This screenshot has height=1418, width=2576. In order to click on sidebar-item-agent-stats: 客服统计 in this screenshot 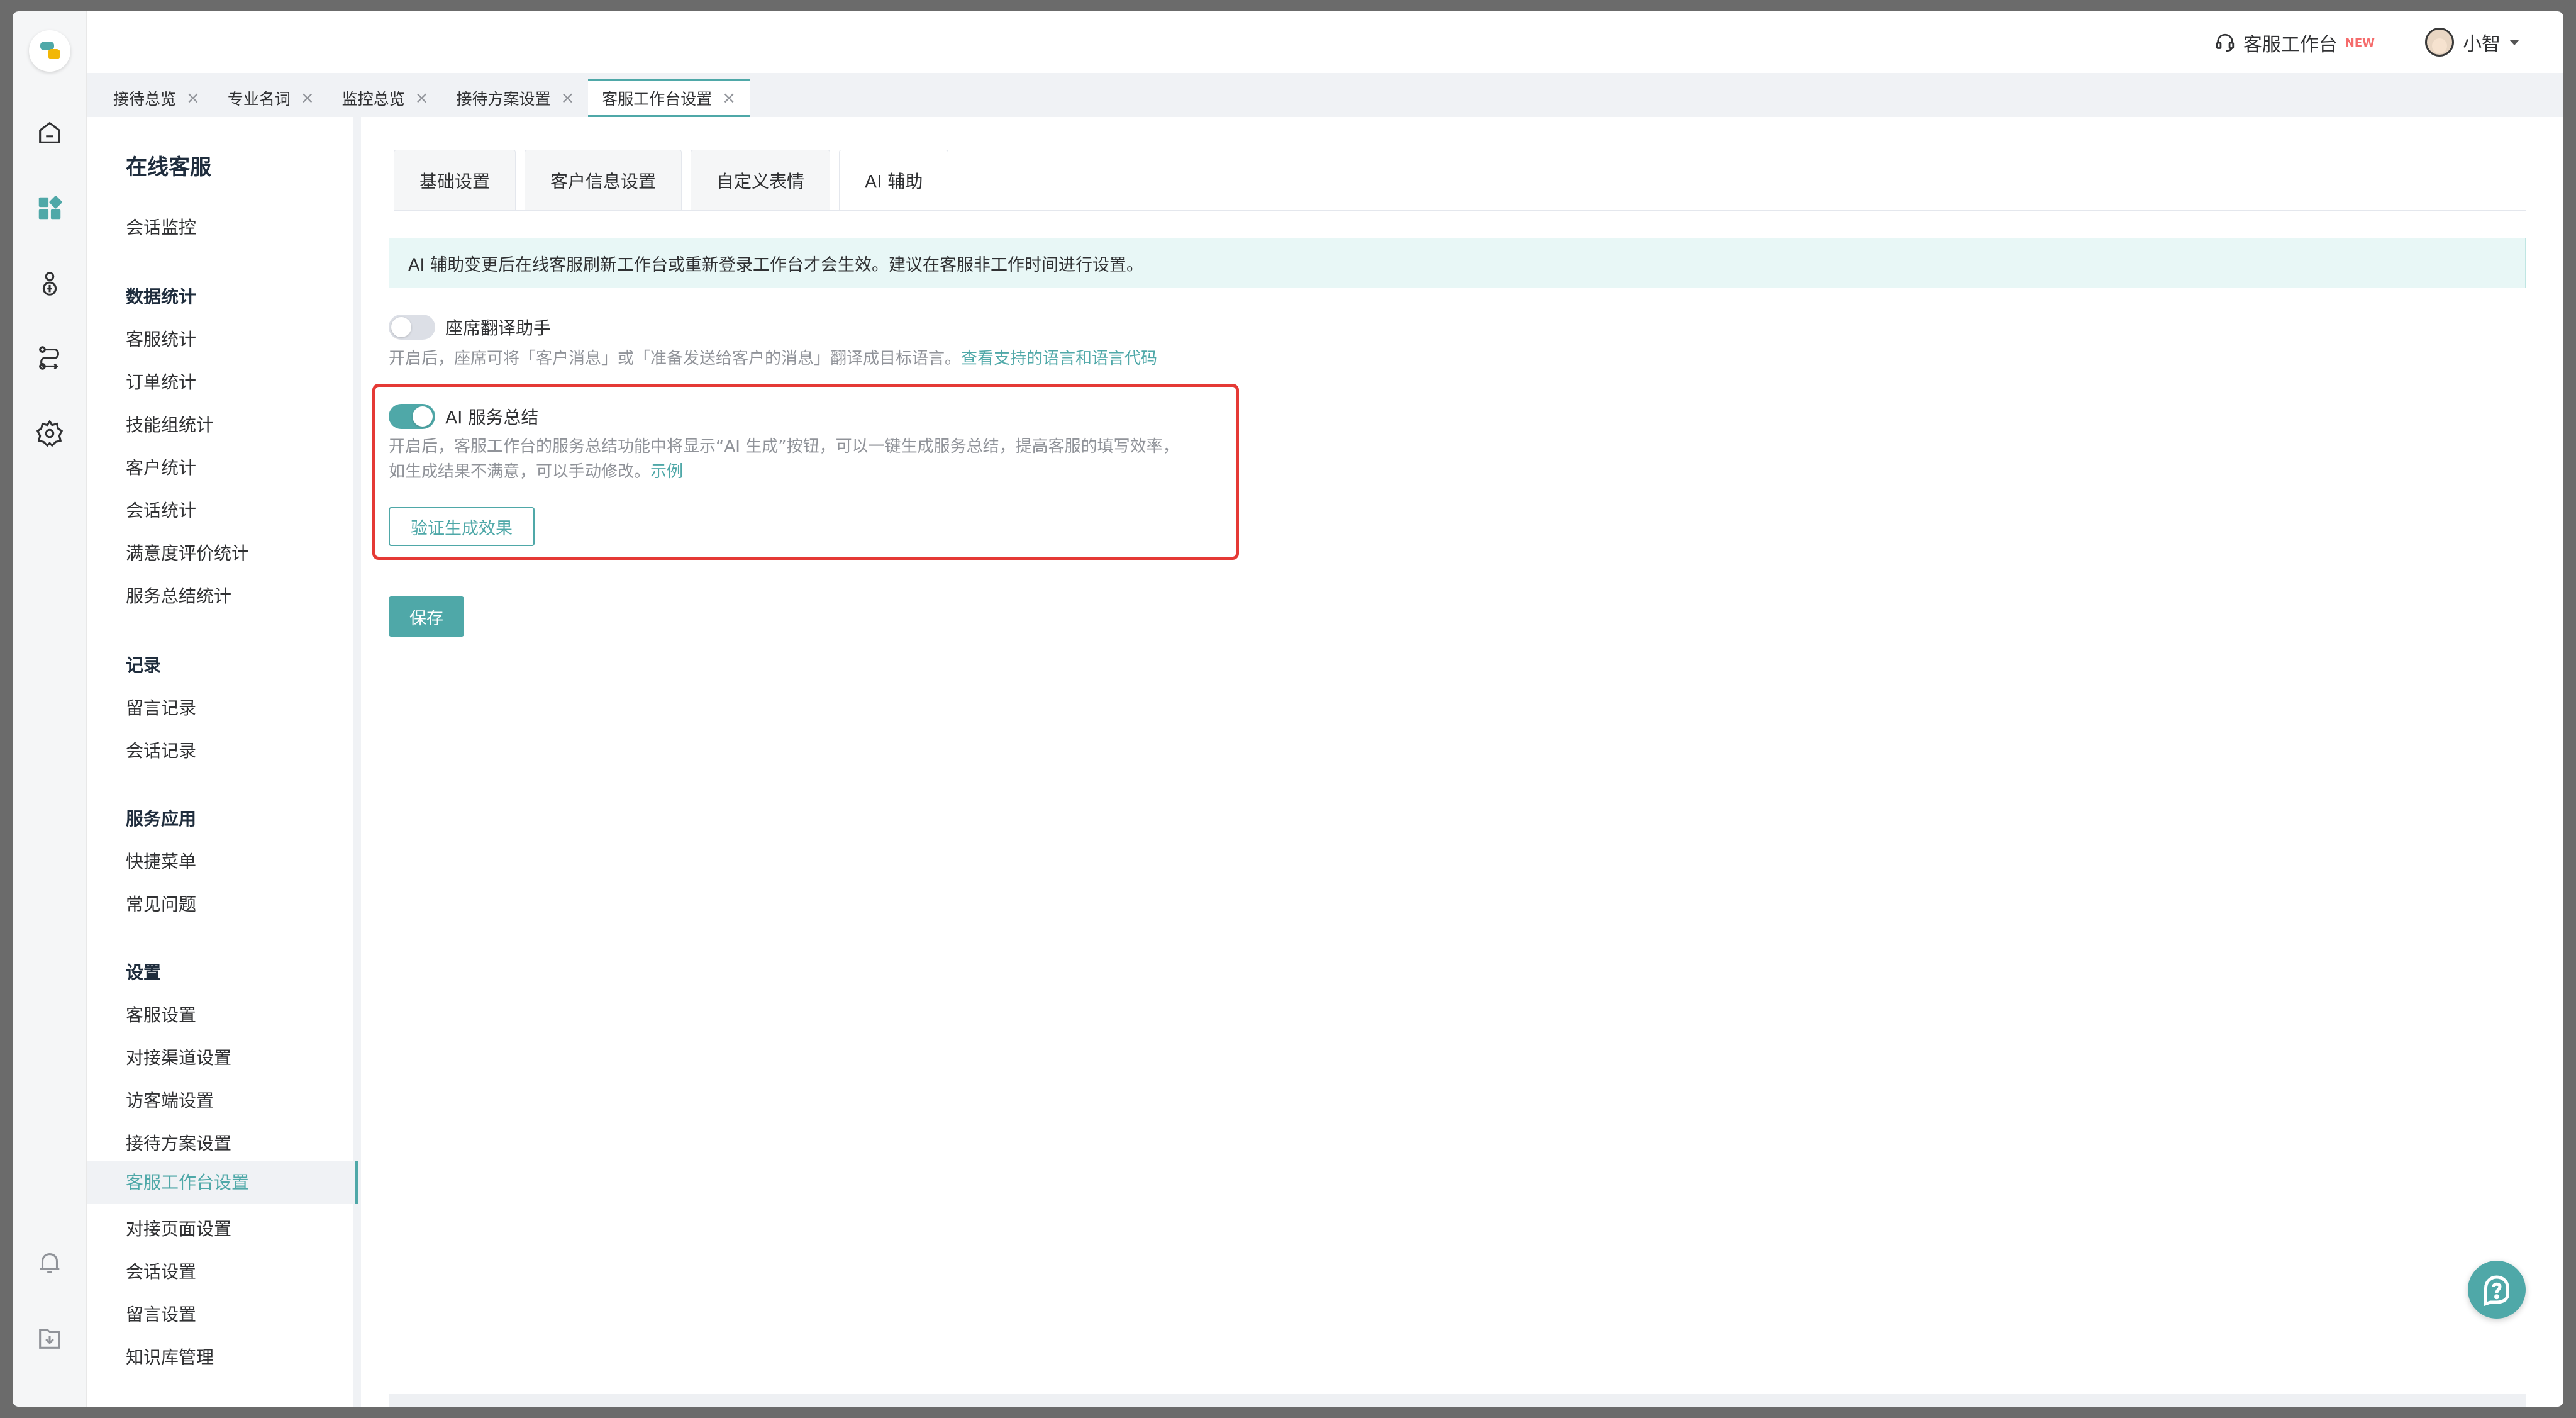, I will do `click(161, 338)`.